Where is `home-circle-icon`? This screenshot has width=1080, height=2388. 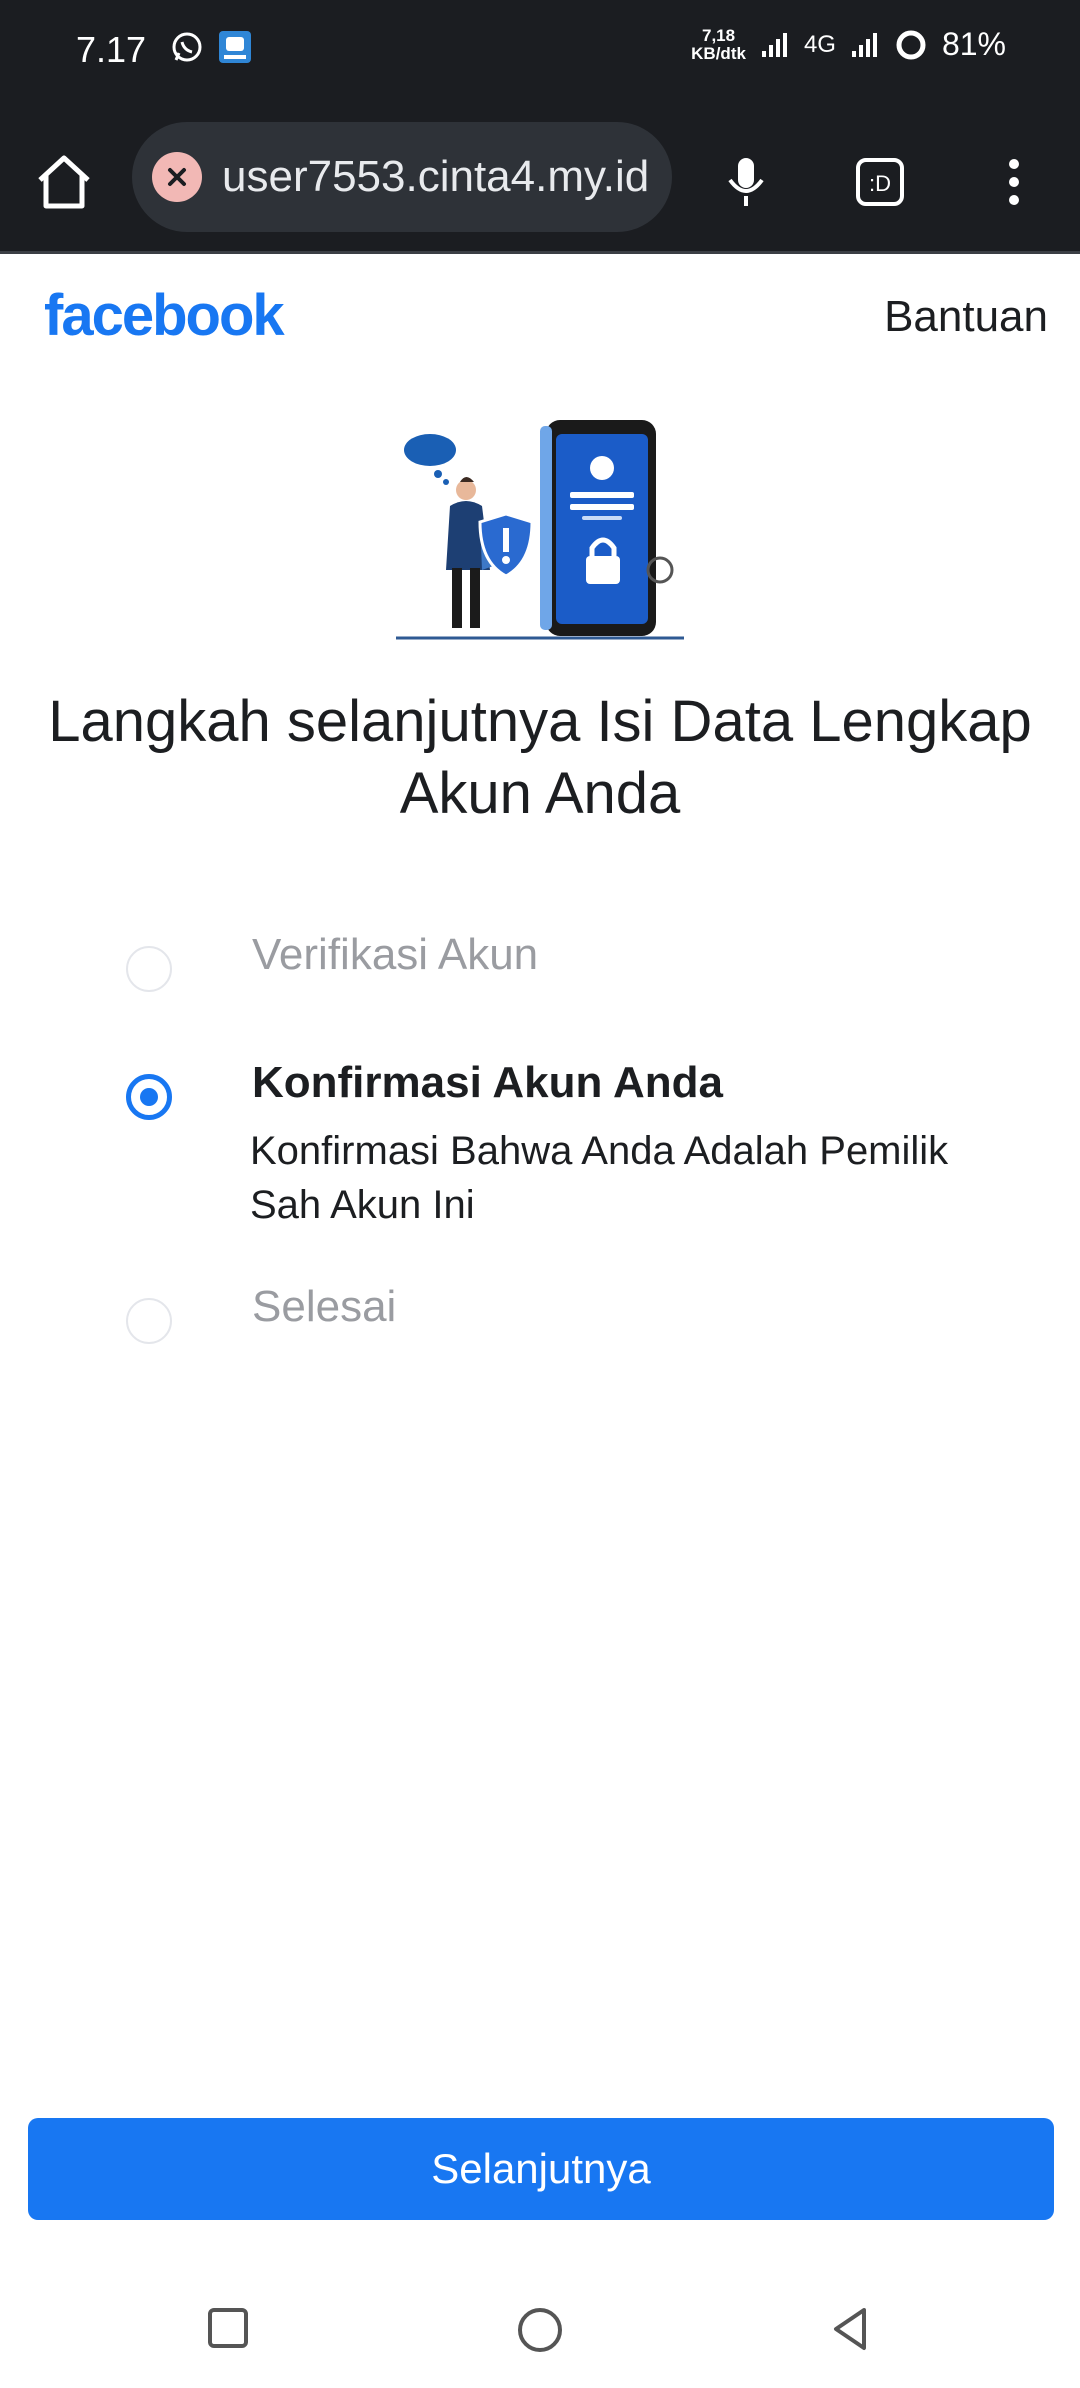 home-circle-icon is located at coordinates (540, 2330).